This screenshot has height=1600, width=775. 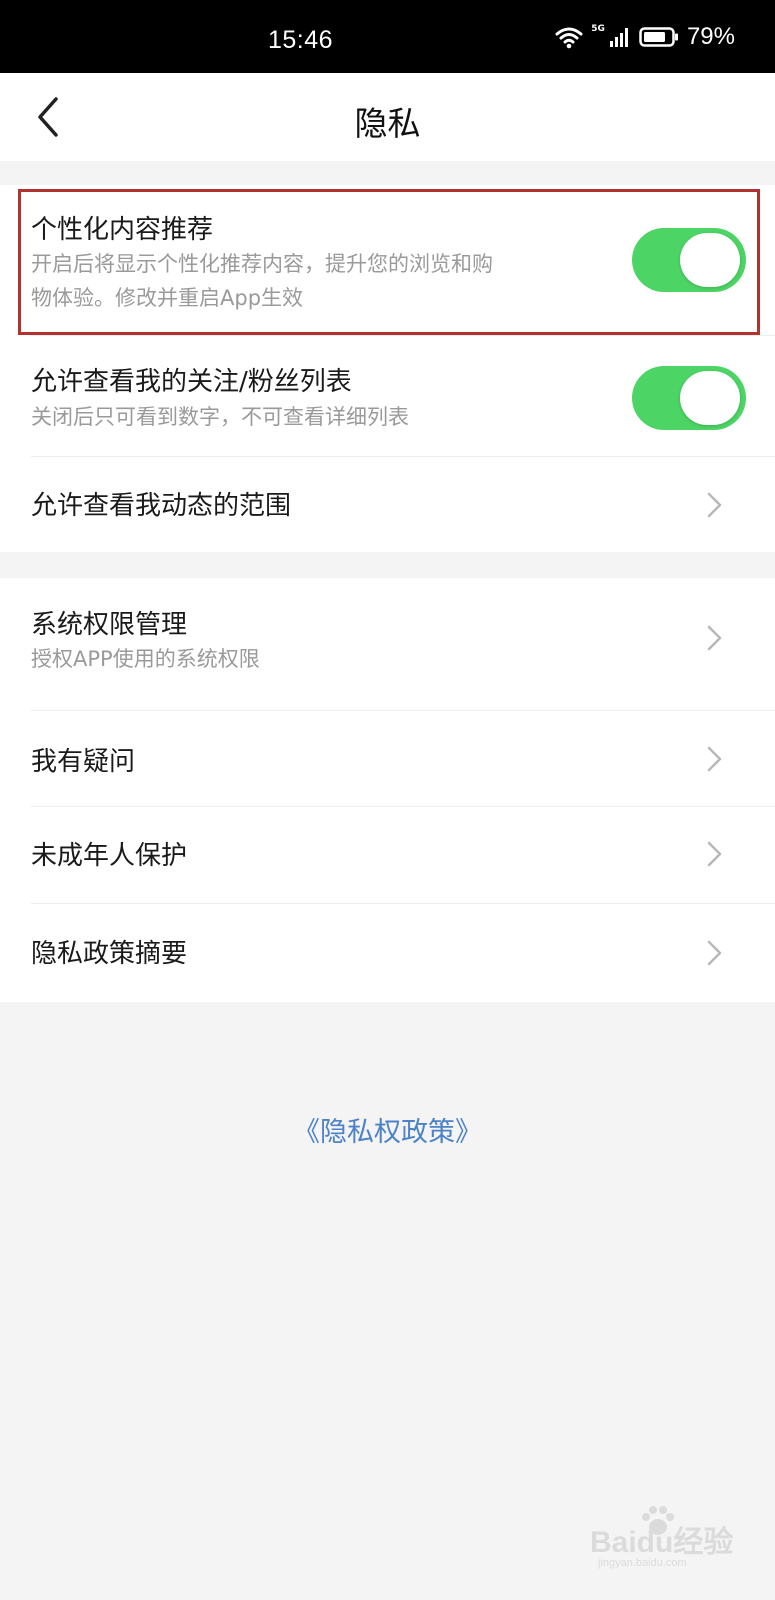 What do you see at coordinates (109, 625) in the screenshot?
I see `permissions-title: 系统权限管理` at bounding box center [109, 625].